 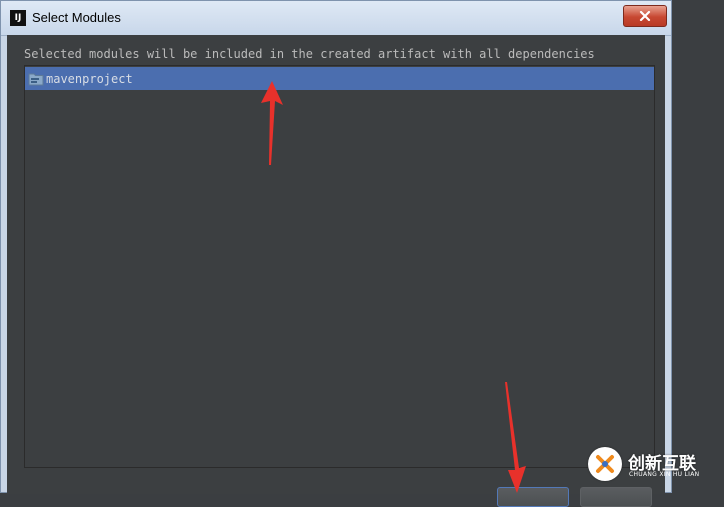 What do you see at coordinates (339, 78) in the screenshot?
I see `list-item-mavenproject: mavenproject` at bounding box center [339, 78].